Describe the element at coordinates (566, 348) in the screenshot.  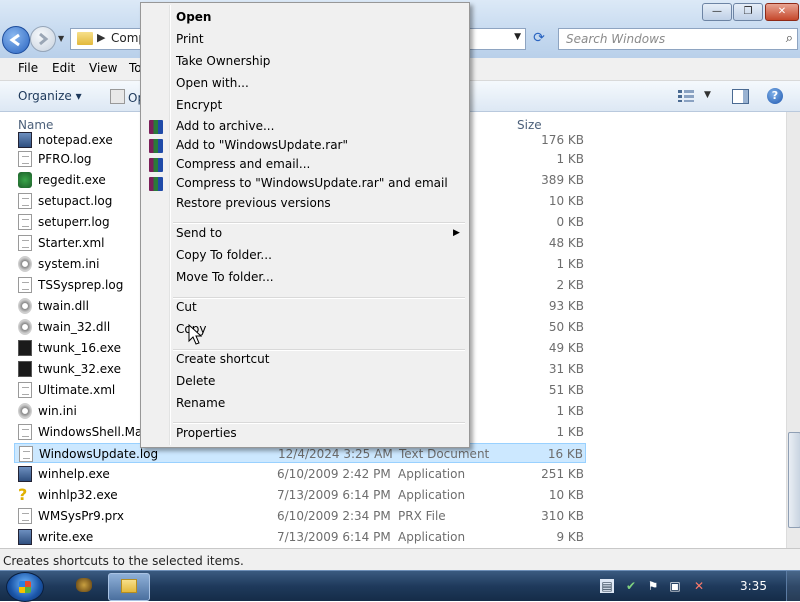
I see `file-size: 49 KB` at that location.